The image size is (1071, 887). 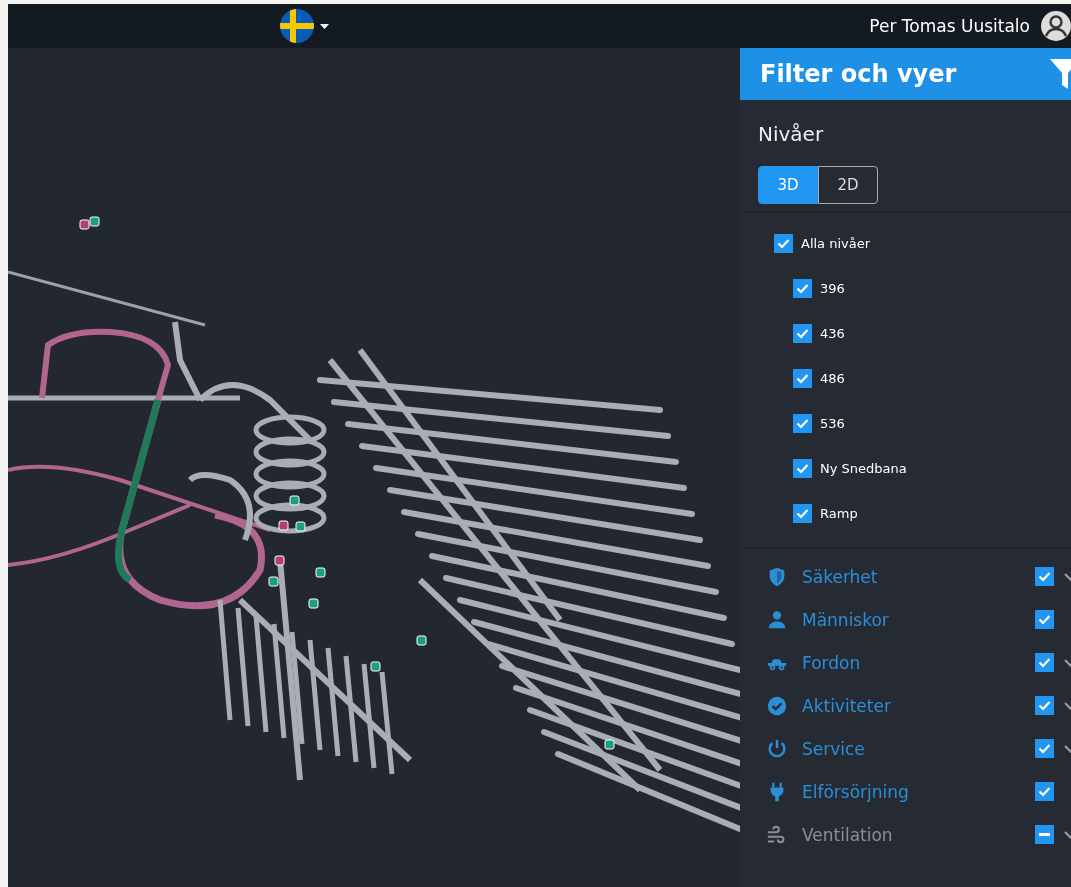 I want to click on level-label: 396, so click(x=832, y=288).